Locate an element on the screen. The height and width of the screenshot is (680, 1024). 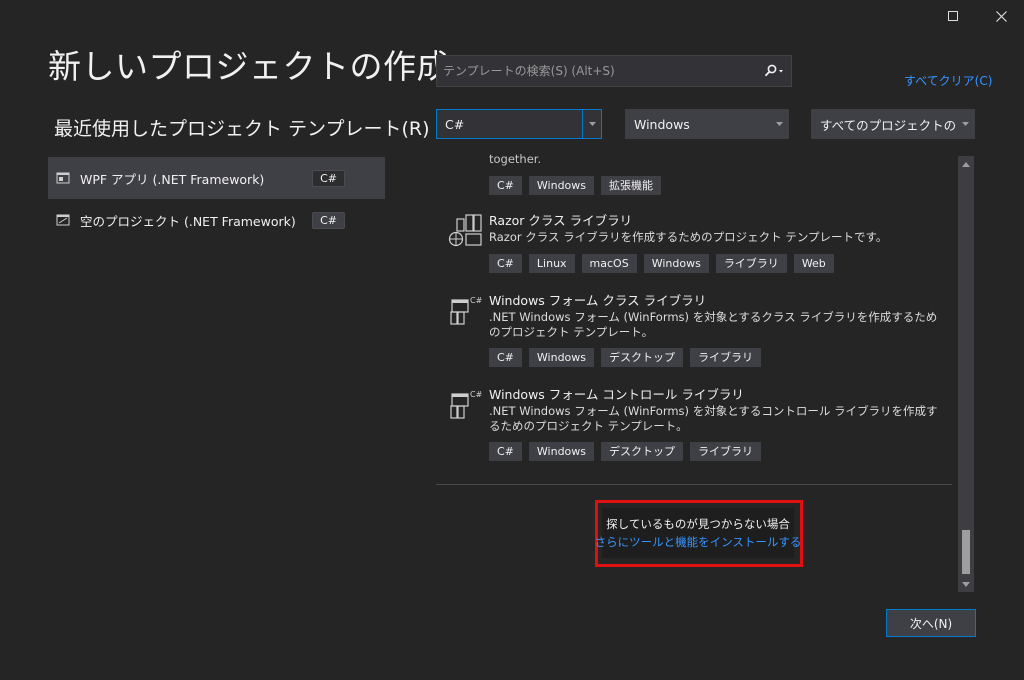
maximize-button is located at coordinates (953, 16).